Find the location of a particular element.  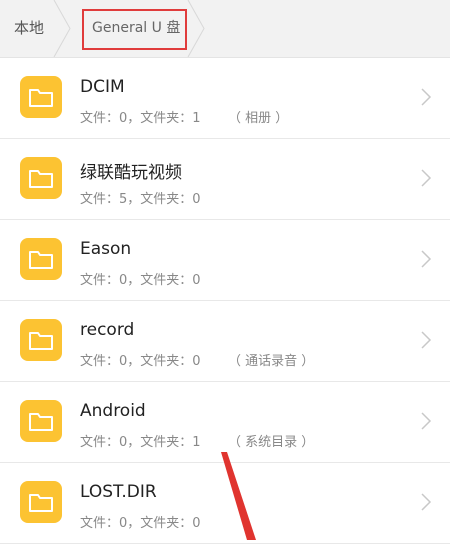

folder-name: record is located at coordinates (107, 330).